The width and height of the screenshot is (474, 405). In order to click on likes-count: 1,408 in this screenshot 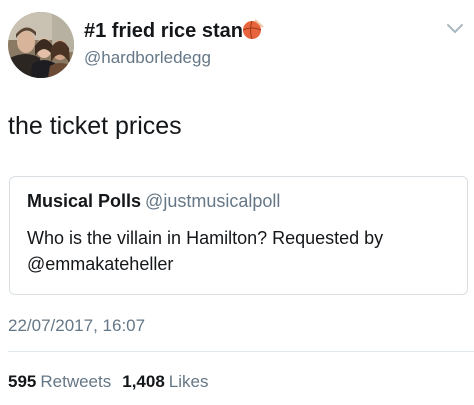, I will do `click(143, 381)`.